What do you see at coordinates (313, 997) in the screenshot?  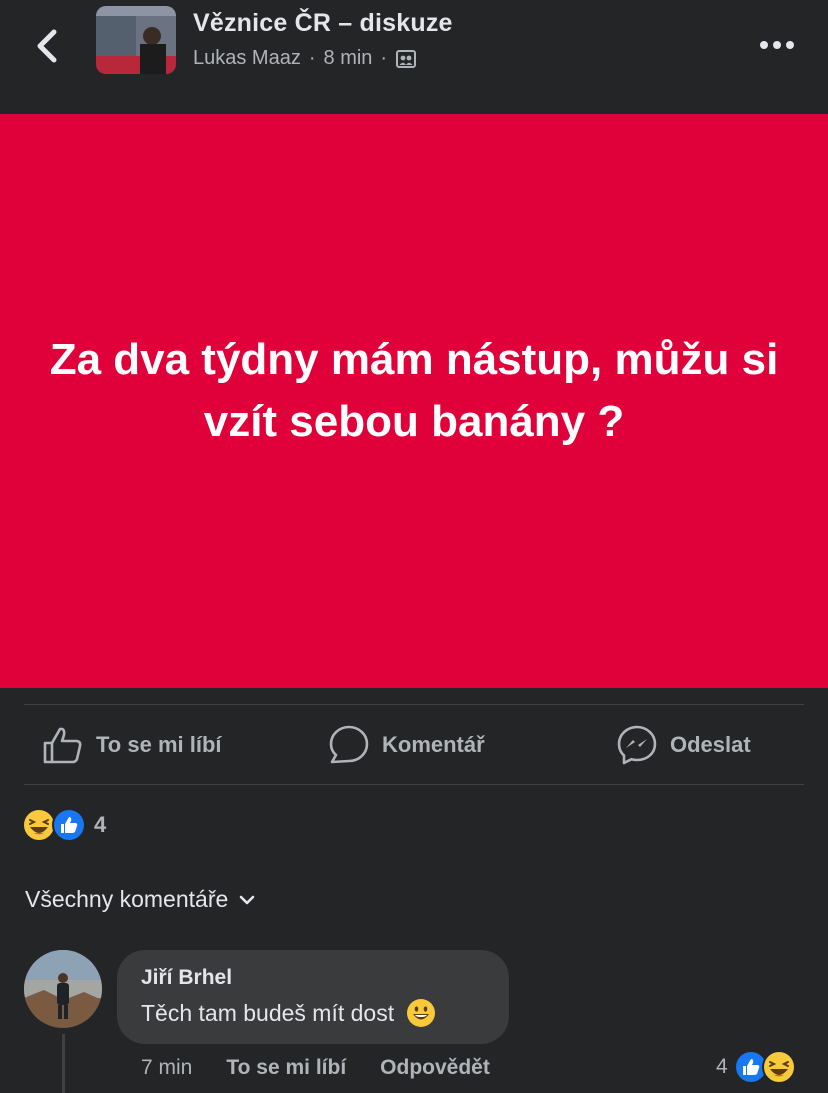 I see `comment-bubble: Jiří Brhel Těch tam budeš mít dost` at bounding box center [313, 997].